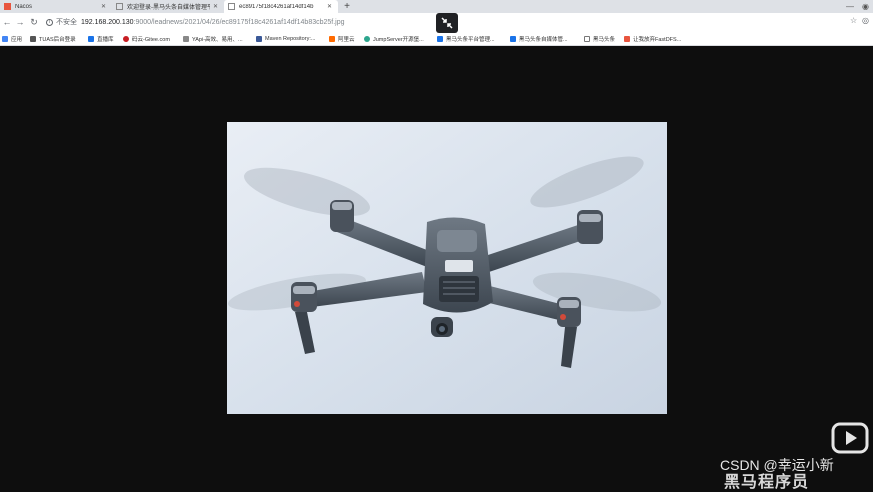 This screenshot has height=492, width=873. Describe the element at coordinates (5, 38) in the screenshot. I see `apps-grid-icon` at that location.